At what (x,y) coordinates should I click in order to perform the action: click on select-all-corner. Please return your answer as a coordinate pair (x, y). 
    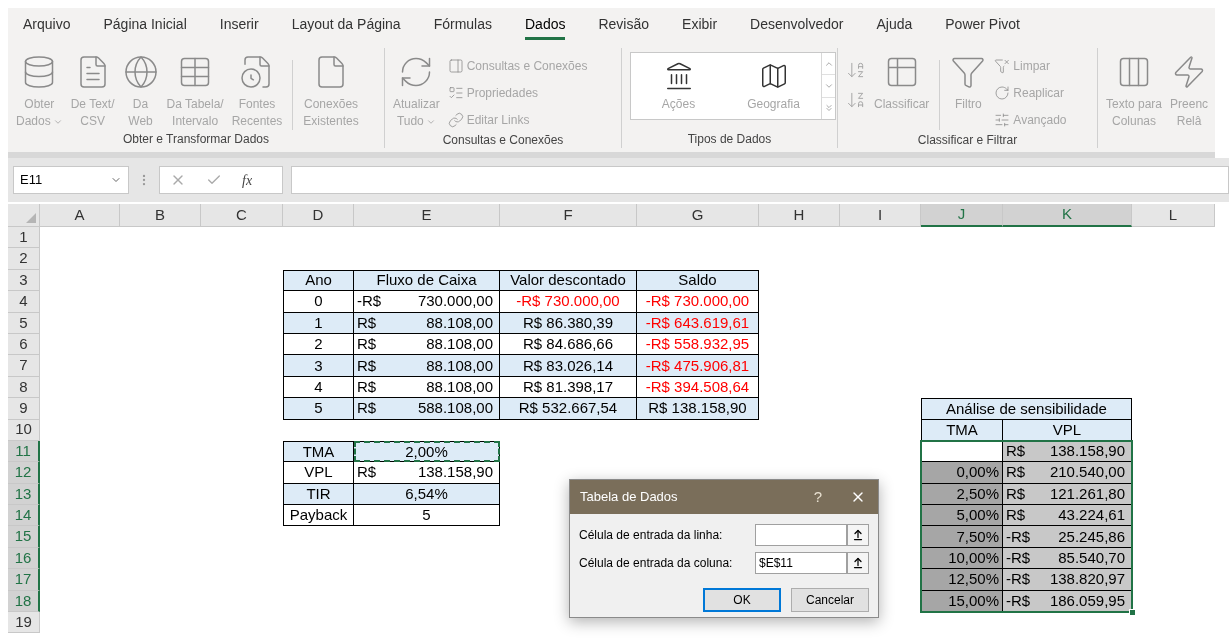
    Looking at the image, I should click on (24, 215).